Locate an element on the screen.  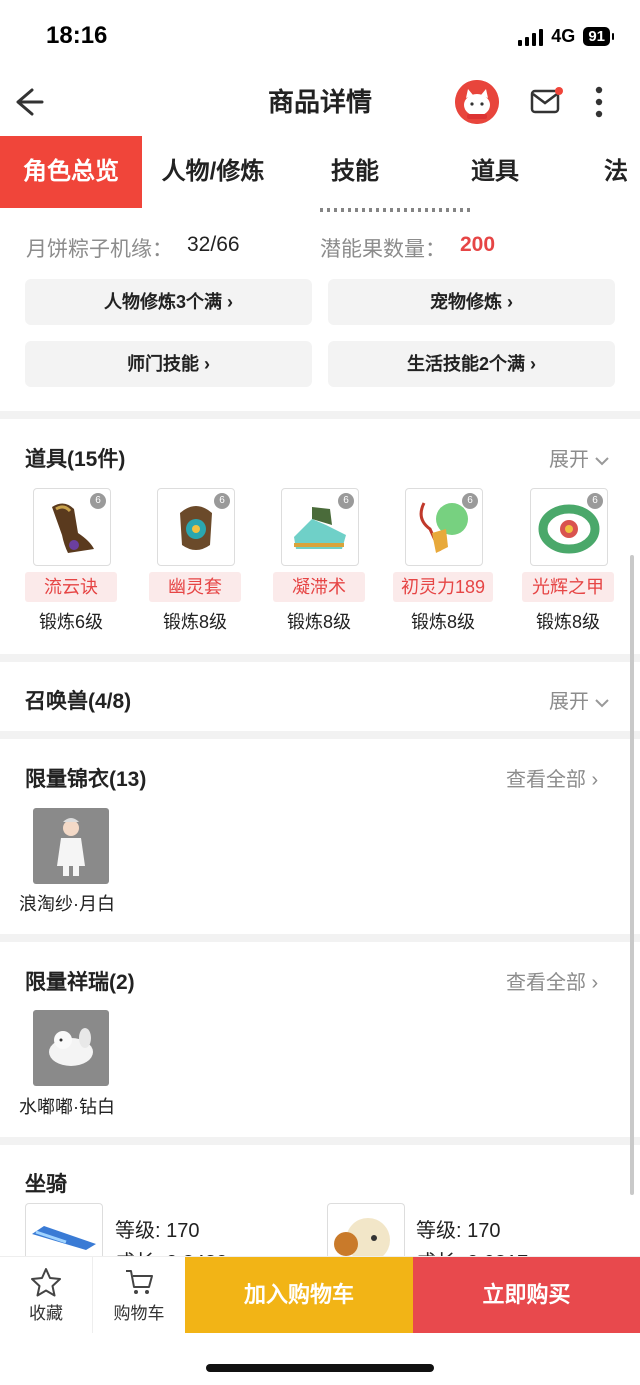
chip-character-cultivation: 人物修炼3个满 › is located at coordinates (168, 302).